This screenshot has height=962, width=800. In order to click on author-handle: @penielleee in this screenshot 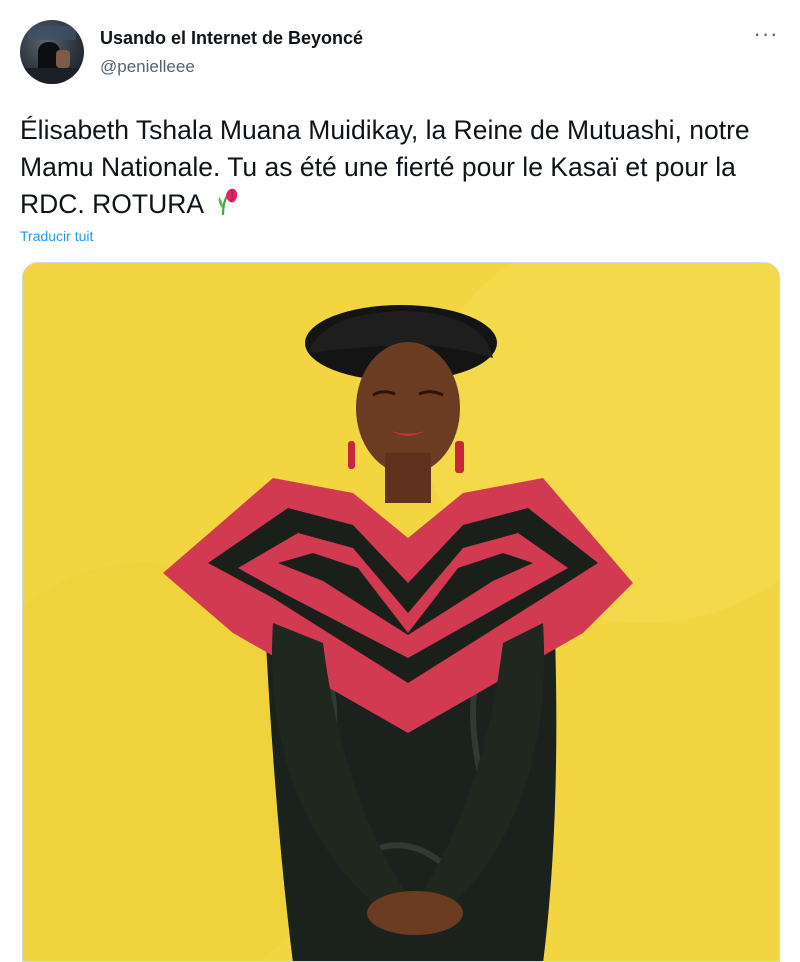, I will do `click(147, 67)`.